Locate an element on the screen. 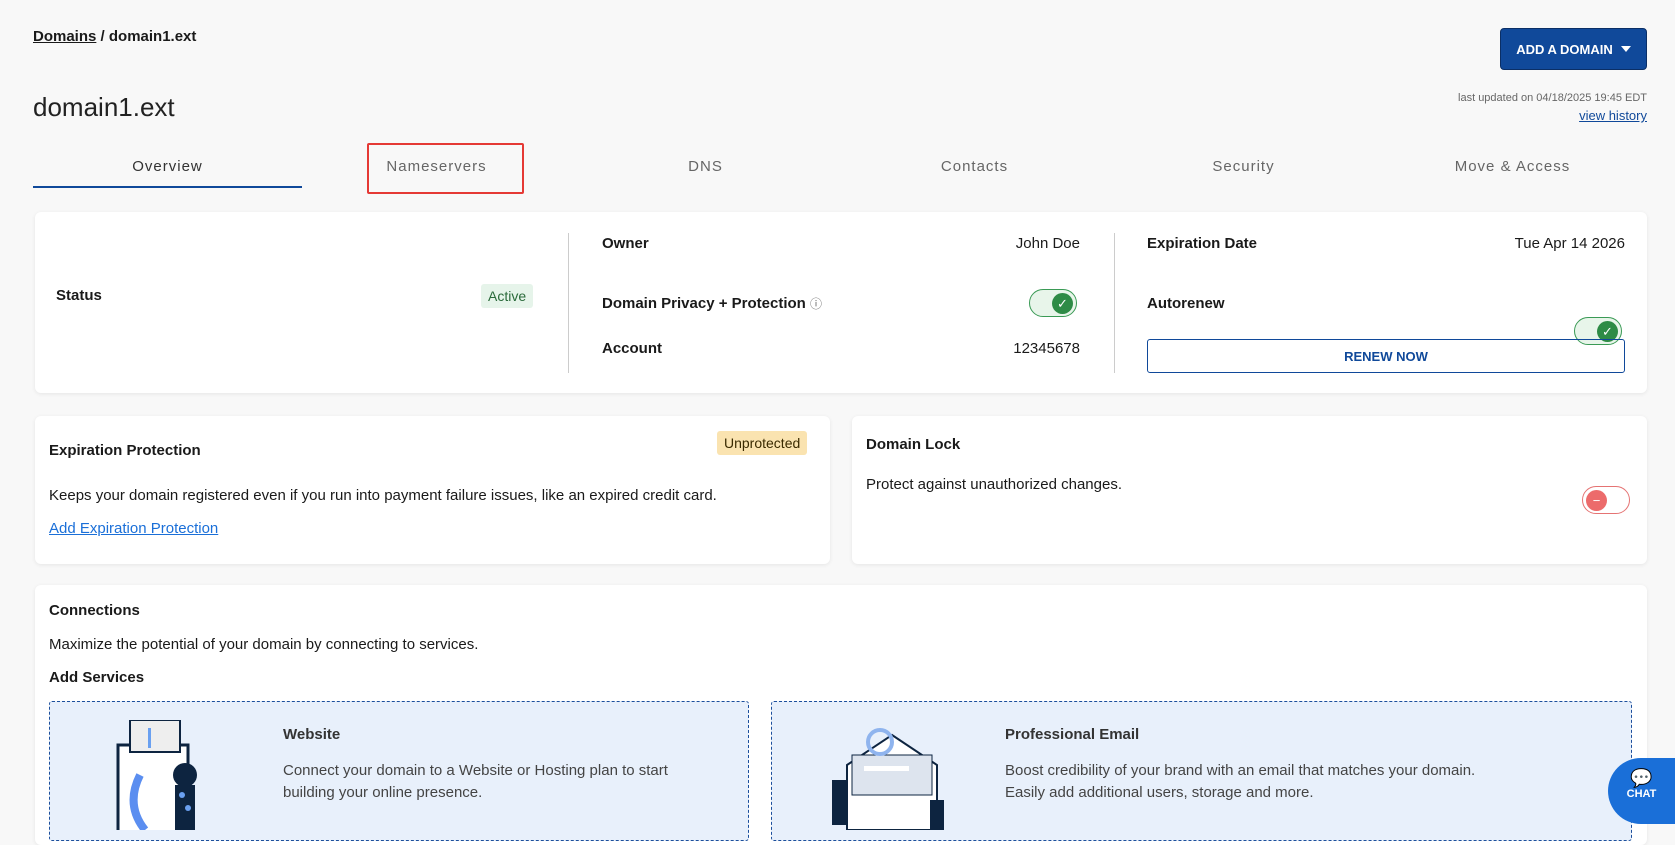  add-services-label: Add Services is located at coordinates (97, 677).